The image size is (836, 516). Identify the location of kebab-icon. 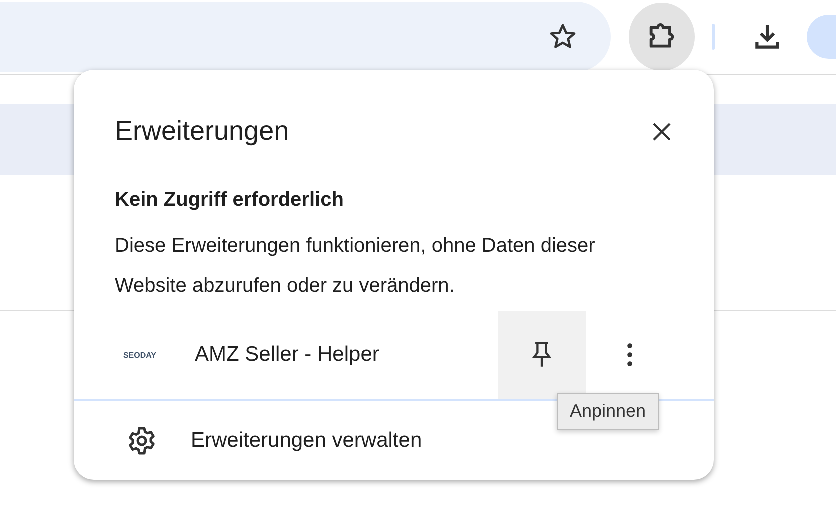
(630, 355).